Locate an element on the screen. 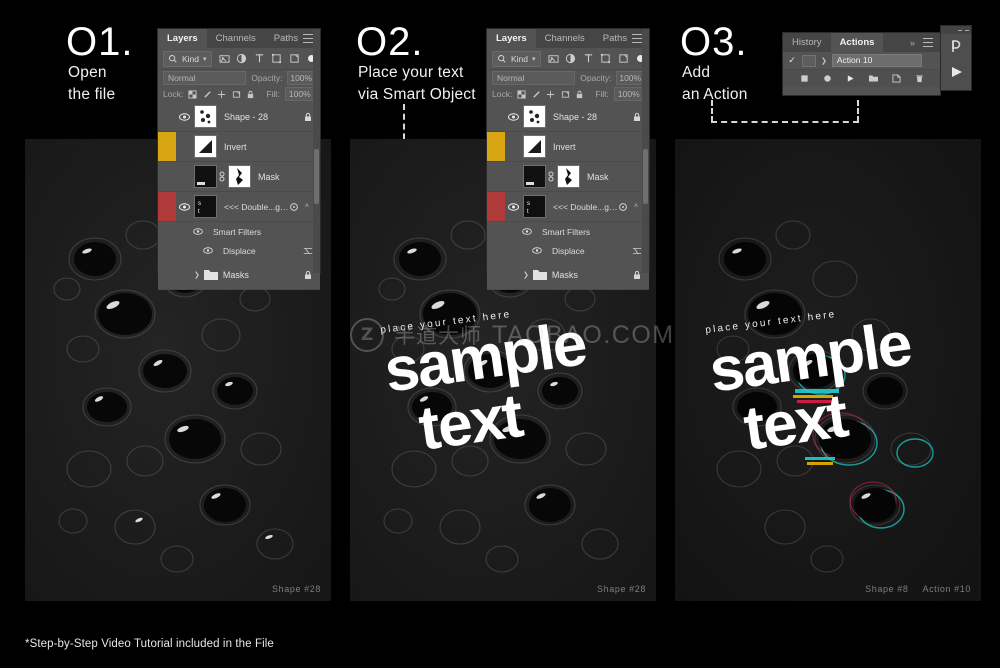 The image size is (1000, 668). new-action-icon is located at coordinates (896, 78).